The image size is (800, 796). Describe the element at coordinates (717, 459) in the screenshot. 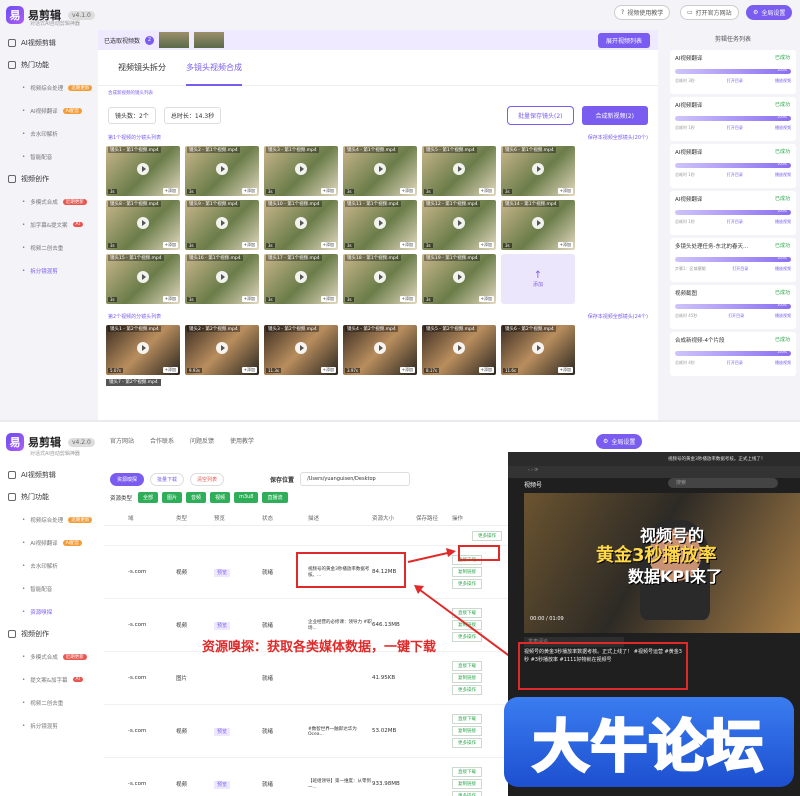

I see `browser-tab-title: 视频号的黄金3秒播放率数据考核。正式上线了！` at that location.